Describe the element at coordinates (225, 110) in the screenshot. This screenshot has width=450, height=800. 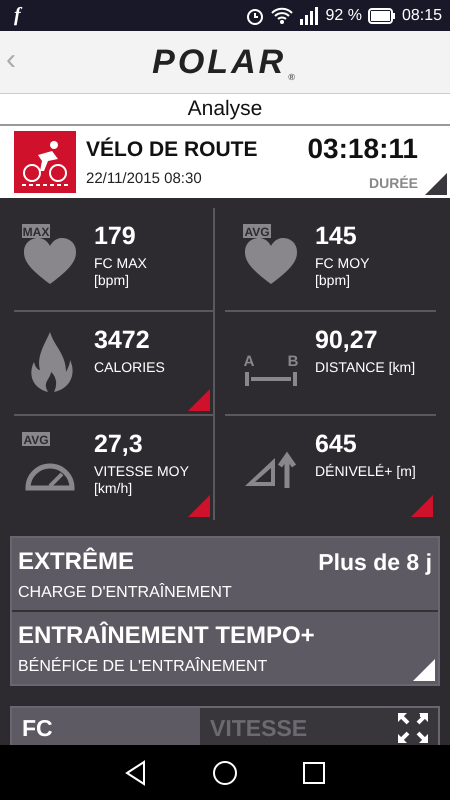
I see `page-title: Analyse` at that location.